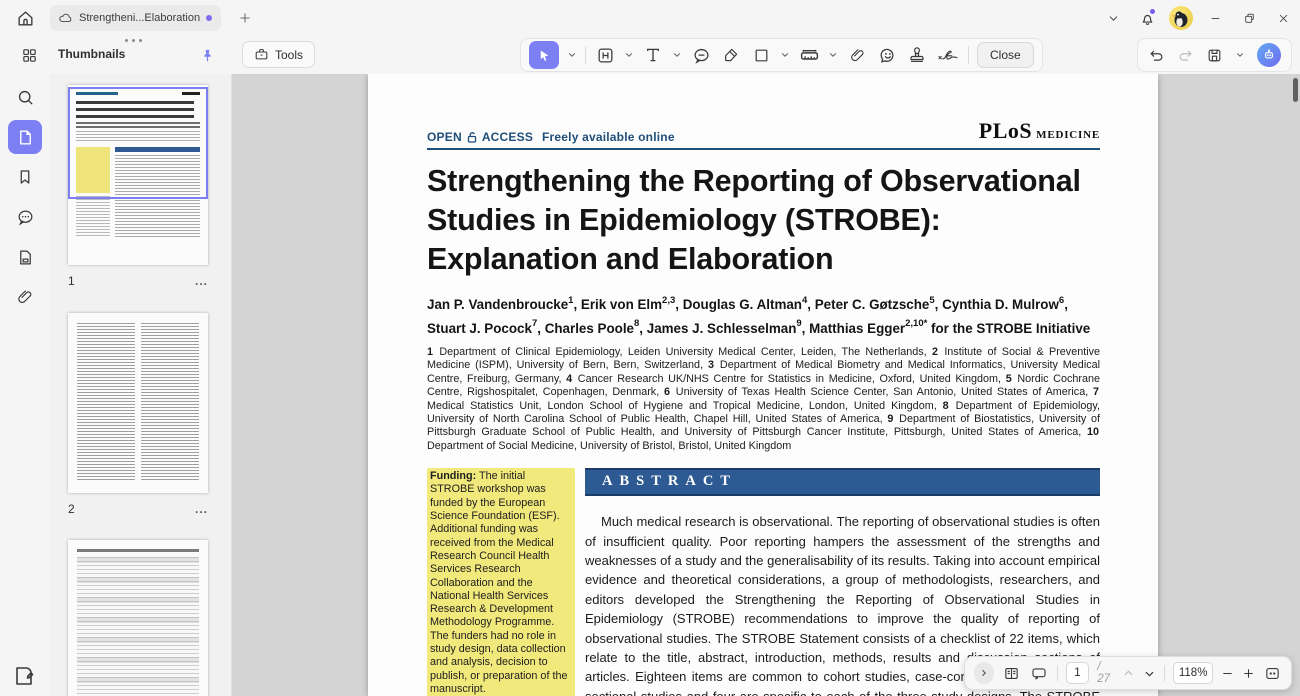 Image resolution: width=1300 pixels, height=696 pixels. Describe the element at coordinates (763, 149) in the screenshot. I see `header-rule` at that location.